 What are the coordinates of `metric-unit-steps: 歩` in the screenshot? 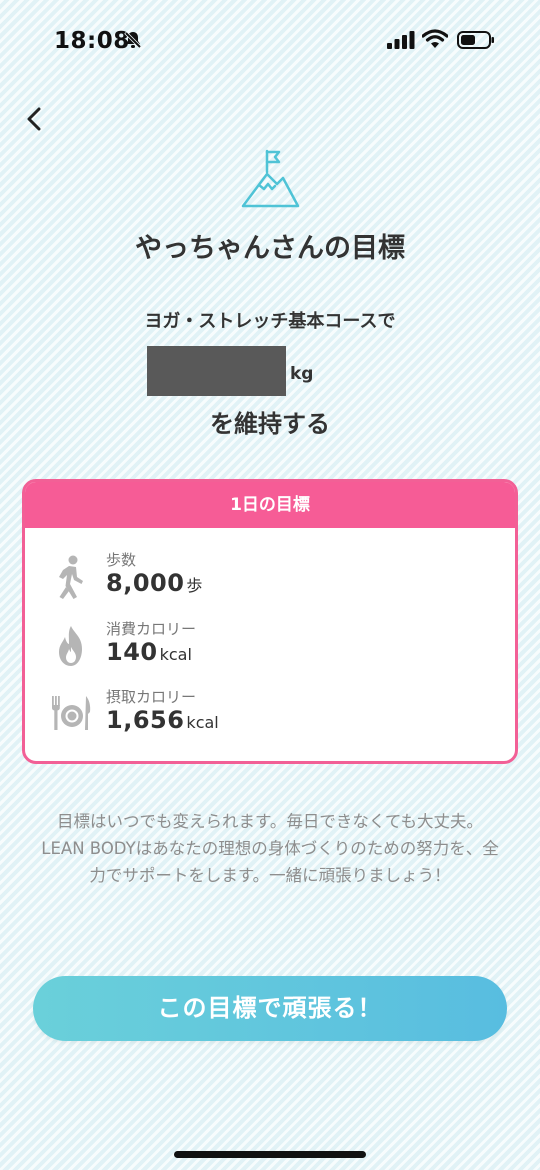 It's located at (194, 585).